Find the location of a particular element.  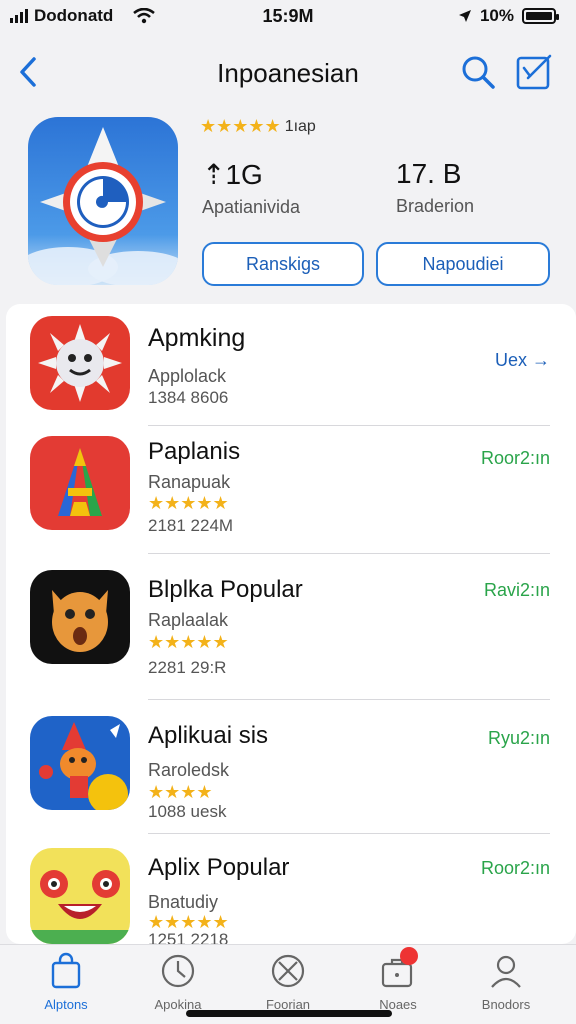

app-name: Apmking is located at coordinates (197, 338).